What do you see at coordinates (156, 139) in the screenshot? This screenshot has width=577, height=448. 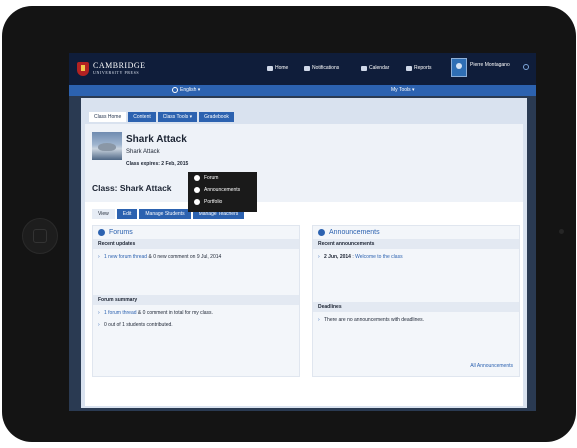 I see `class-title: Shark Attack` at bounding box center [156, 139].